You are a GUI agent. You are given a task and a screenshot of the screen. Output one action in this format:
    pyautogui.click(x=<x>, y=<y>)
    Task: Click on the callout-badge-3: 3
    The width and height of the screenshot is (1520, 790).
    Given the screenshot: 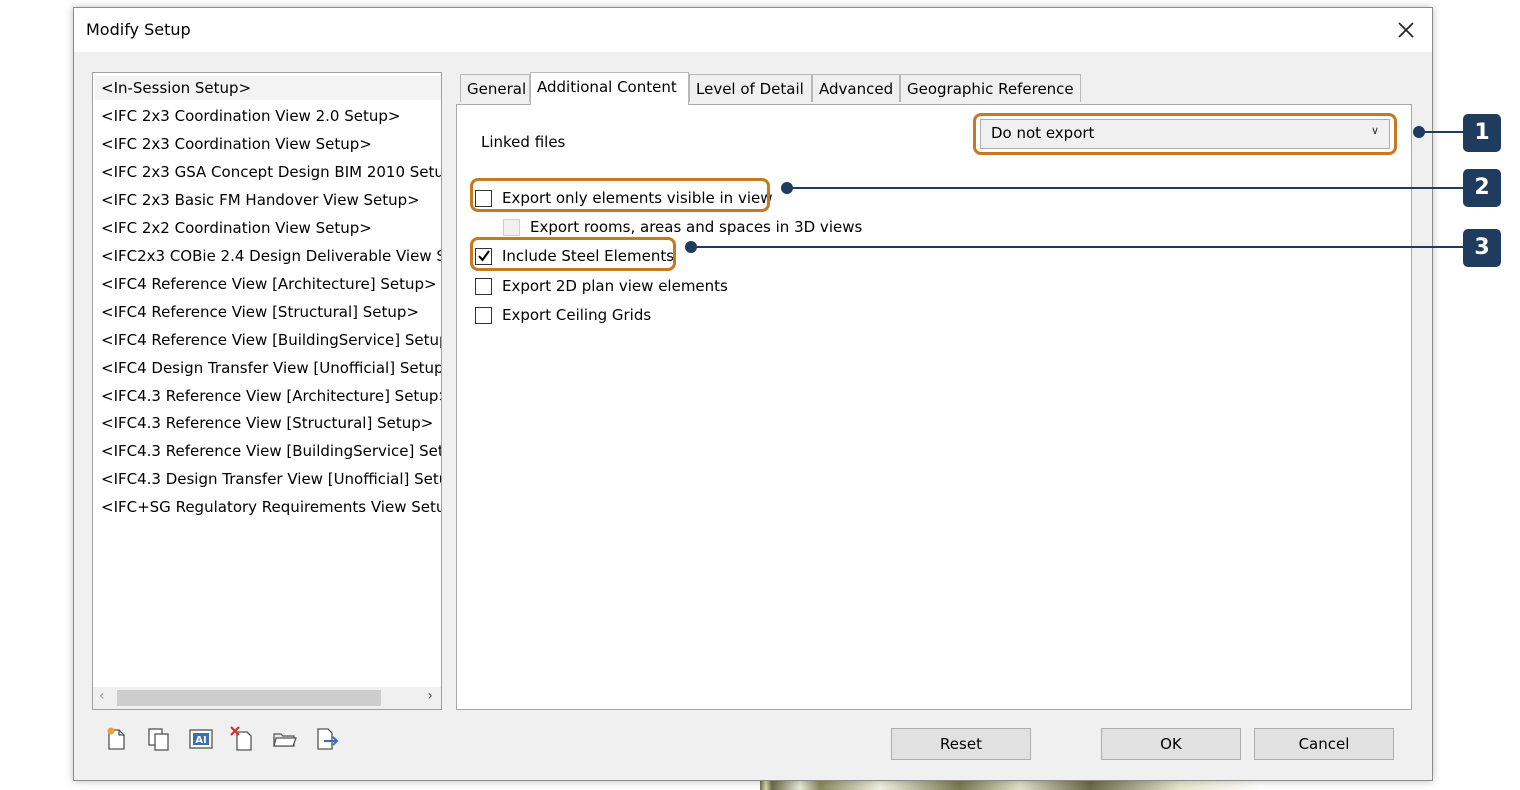 What is the action you would take?
    pyautogui.click(x=1482, y=248)
    